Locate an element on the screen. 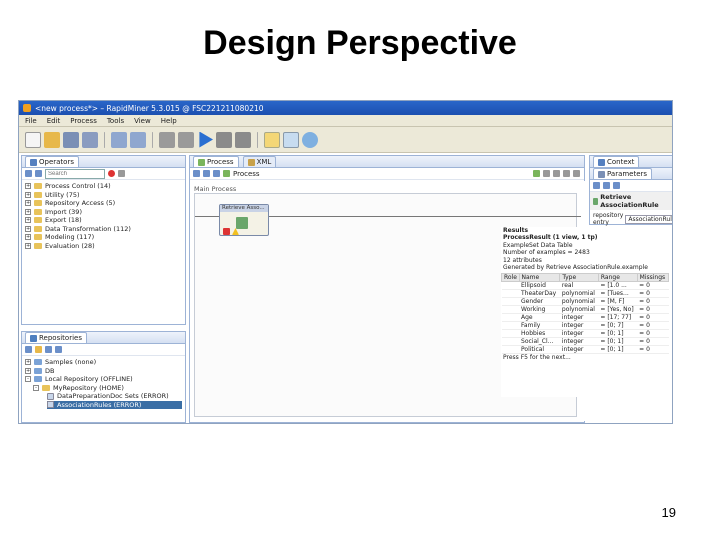 The height and width of the screenshot is (540, 720). back-icon is located at coordinates (196, 173).